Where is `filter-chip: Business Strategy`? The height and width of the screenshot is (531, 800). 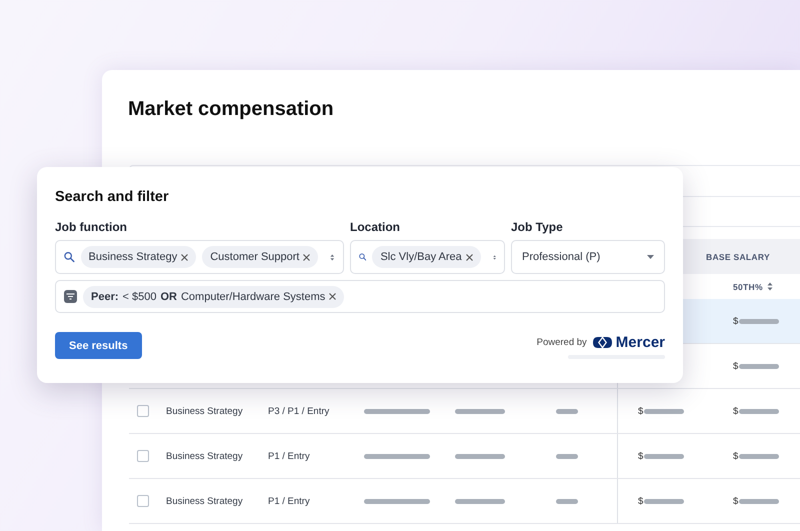
filter-chip: Business Strategy is located at coordinates (138, 257).